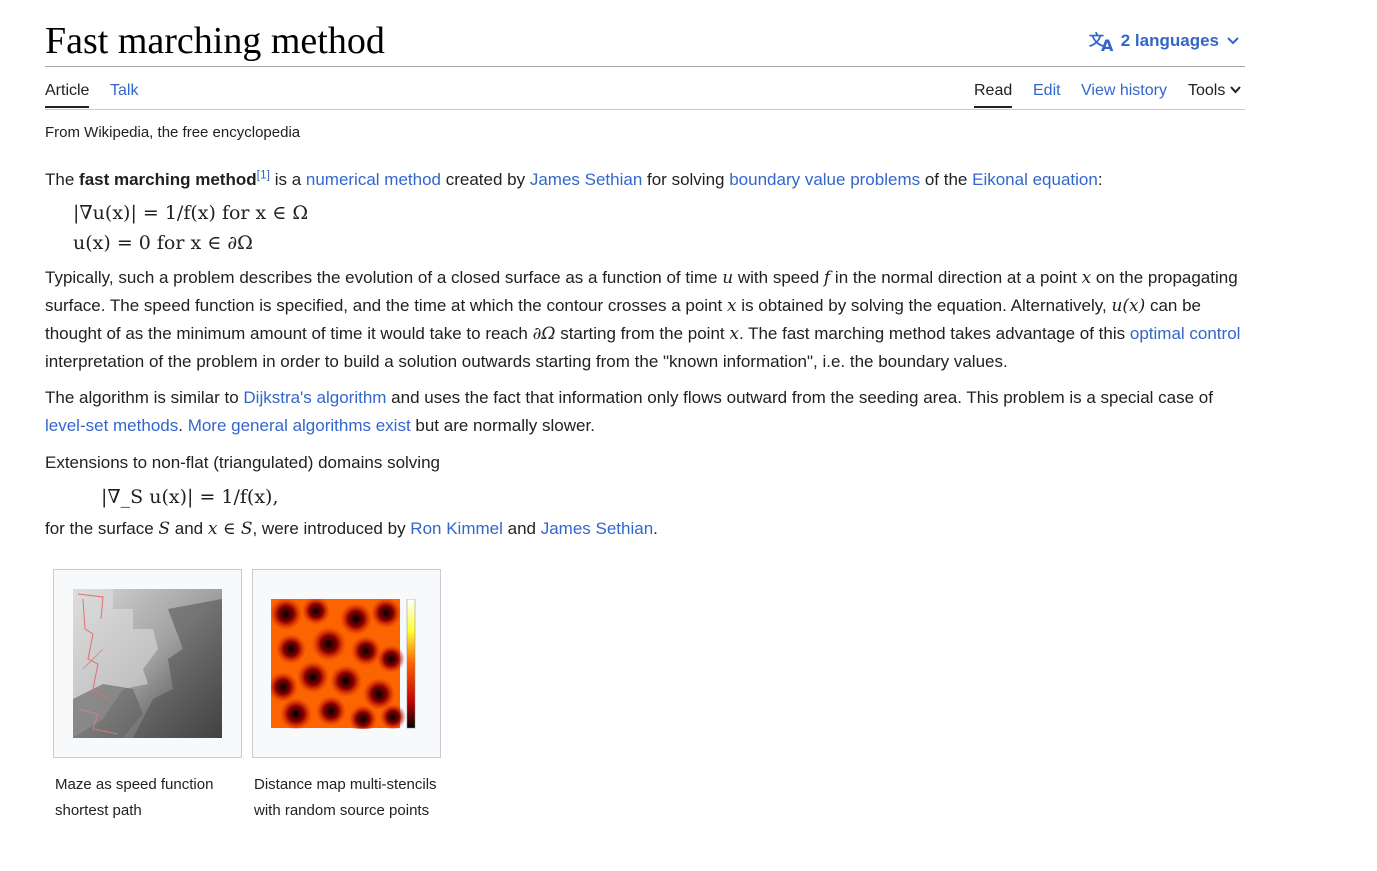 The image size is (1377, 871). Describe the element at coordinates (778, 277) in the screenshot. I see `text: with speed` at that location.